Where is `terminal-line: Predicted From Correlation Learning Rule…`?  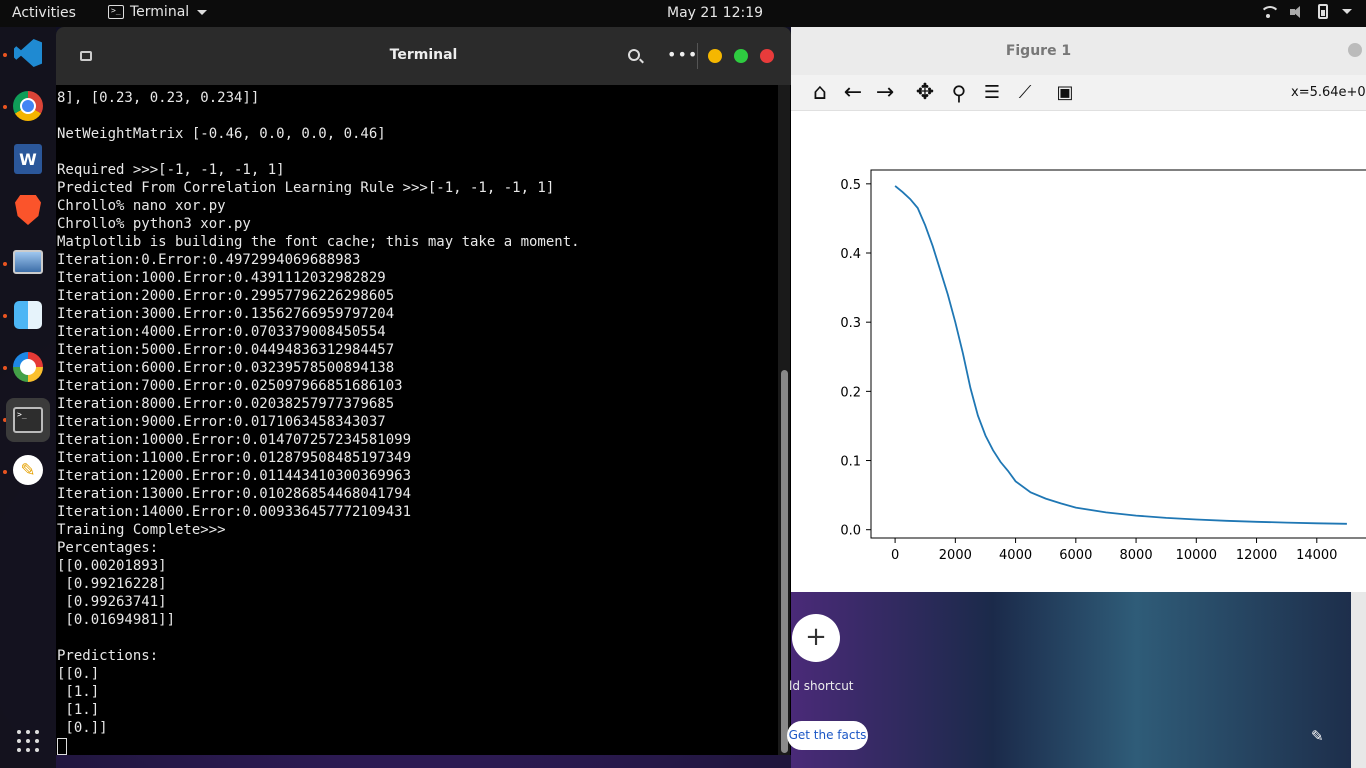 terminal-line: Predicted From Correlation Learning Rule… is located at coordinates (306, 188).